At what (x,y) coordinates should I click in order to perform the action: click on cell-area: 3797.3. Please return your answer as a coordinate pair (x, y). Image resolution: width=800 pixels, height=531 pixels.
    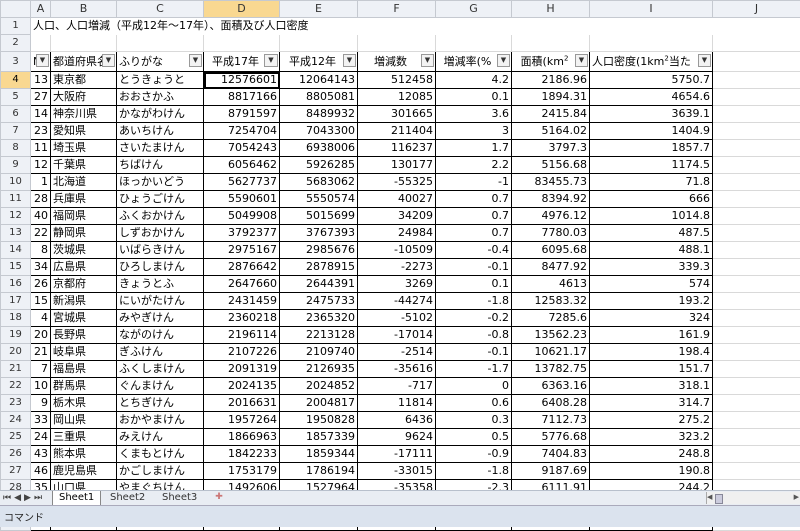
    Looking at the image, I should click on (551, 148).